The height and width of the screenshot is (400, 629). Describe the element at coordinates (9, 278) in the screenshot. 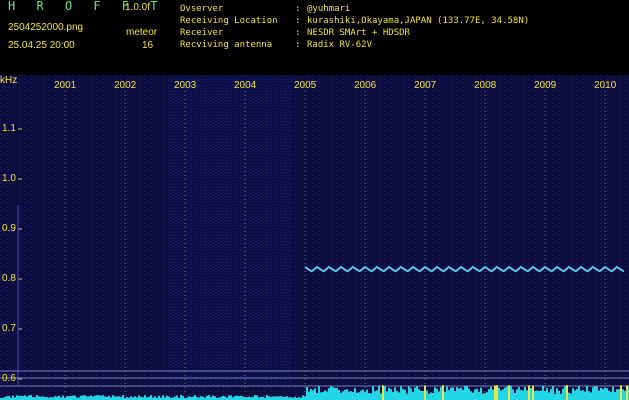

I see `y-tick-label: 0.8` at that location.